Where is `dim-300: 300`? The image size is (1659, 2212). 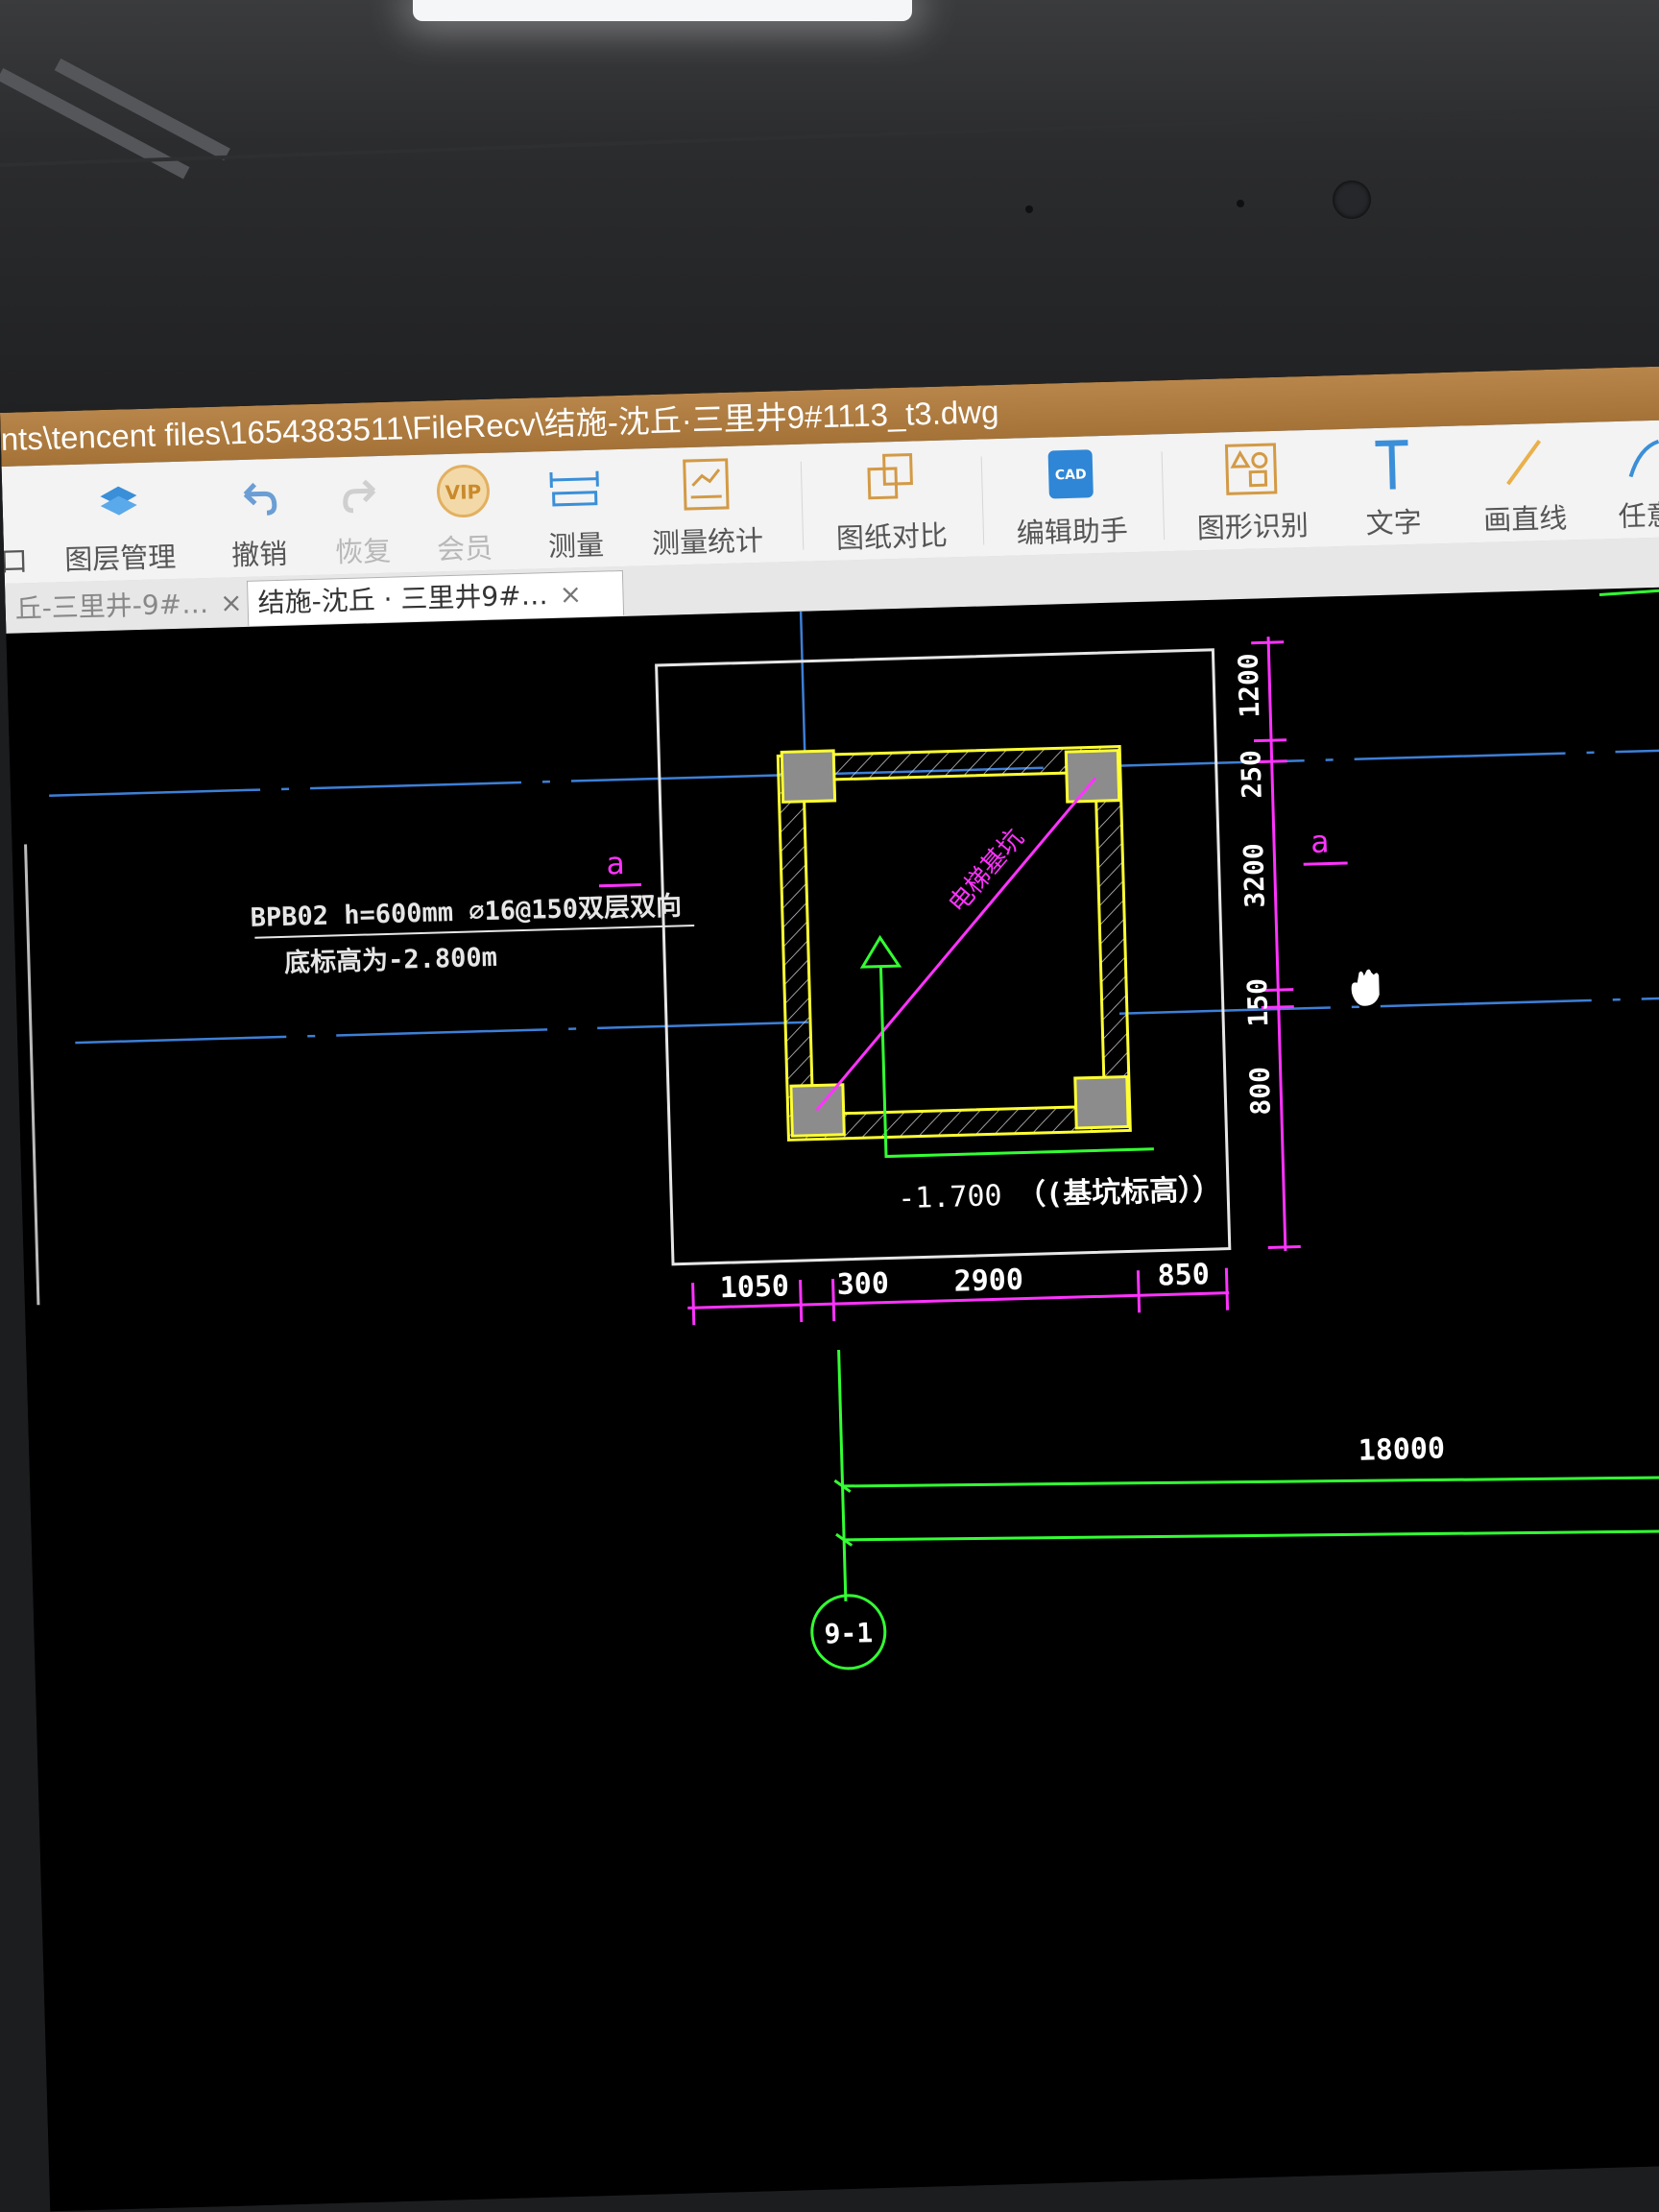 dim-300: 300 is located at coordinates (862, 1284).